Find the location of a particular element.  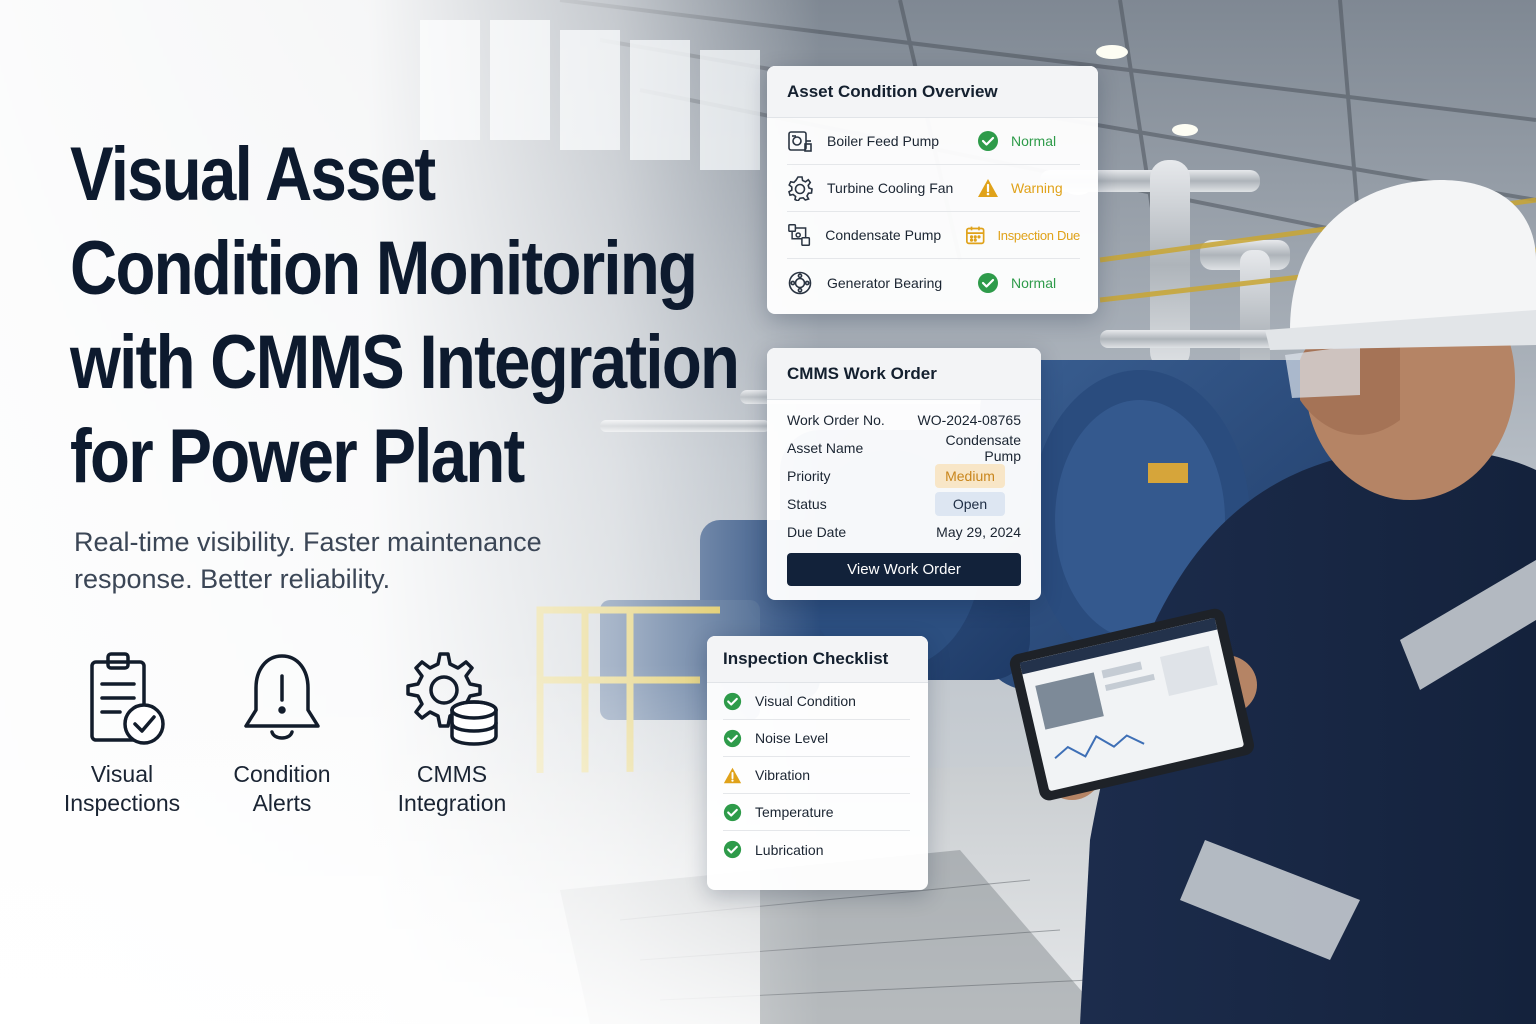

asset-status: Inspection Due is located at coordinates (1038, 235).